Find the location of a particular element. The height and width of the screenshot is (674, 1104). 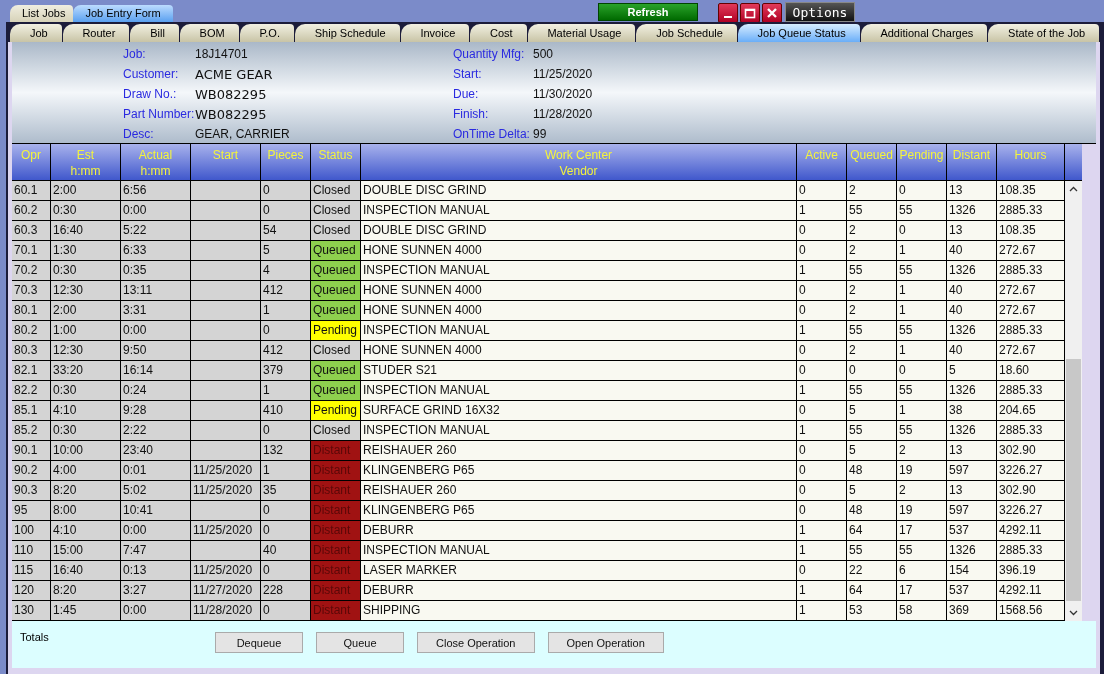

scrollbar-thumb is located at coordinates (1073, 480).